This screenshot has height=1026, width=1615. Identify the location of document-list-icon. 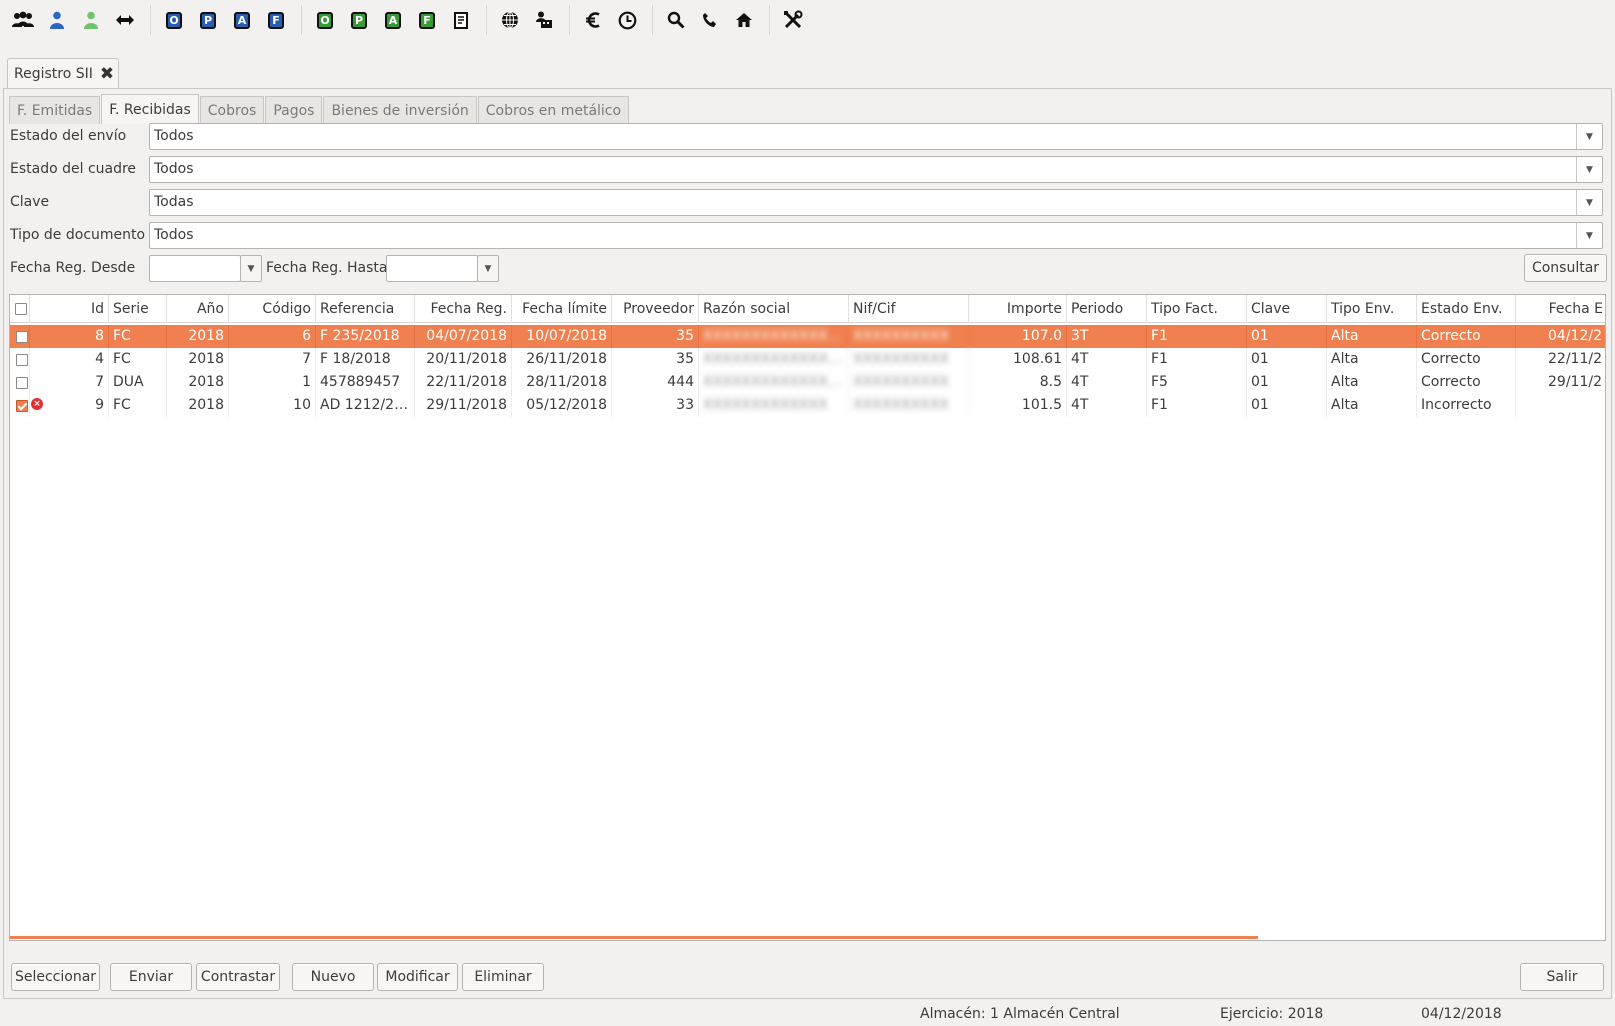
(461, 20).